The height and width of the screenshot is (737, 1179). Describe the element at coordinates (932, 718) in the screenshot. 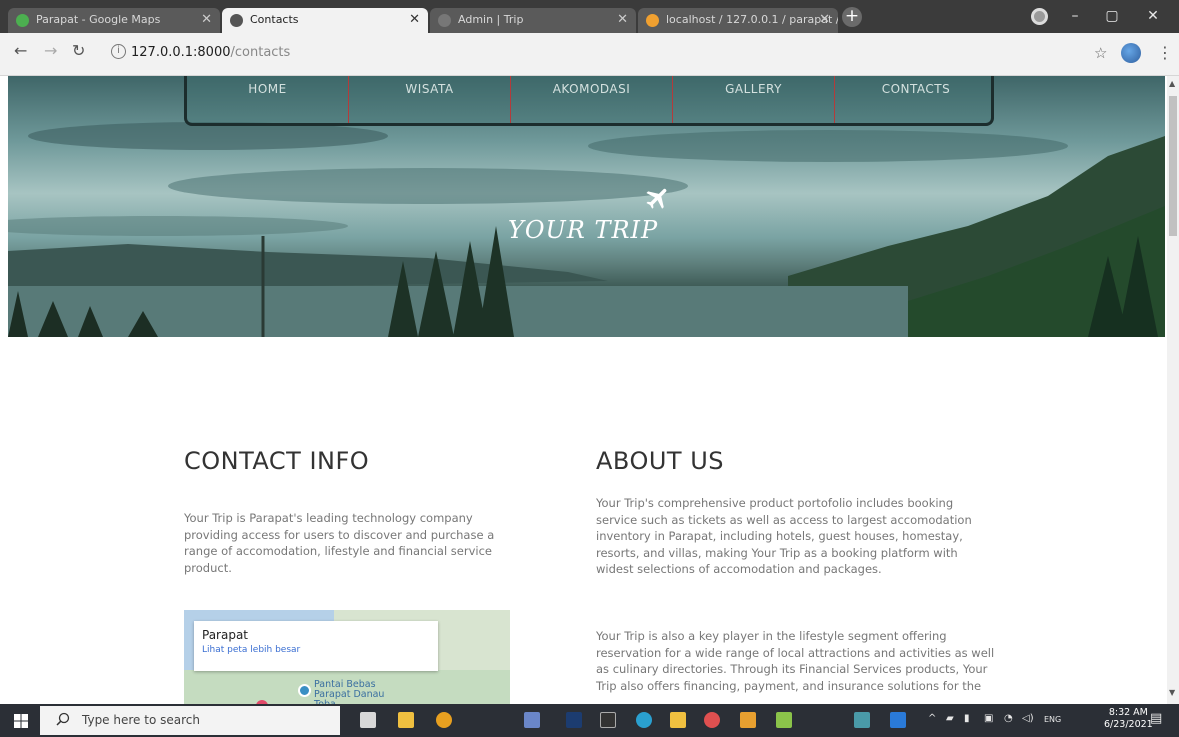

I see `tray-chevron-icon: ^` at that location.